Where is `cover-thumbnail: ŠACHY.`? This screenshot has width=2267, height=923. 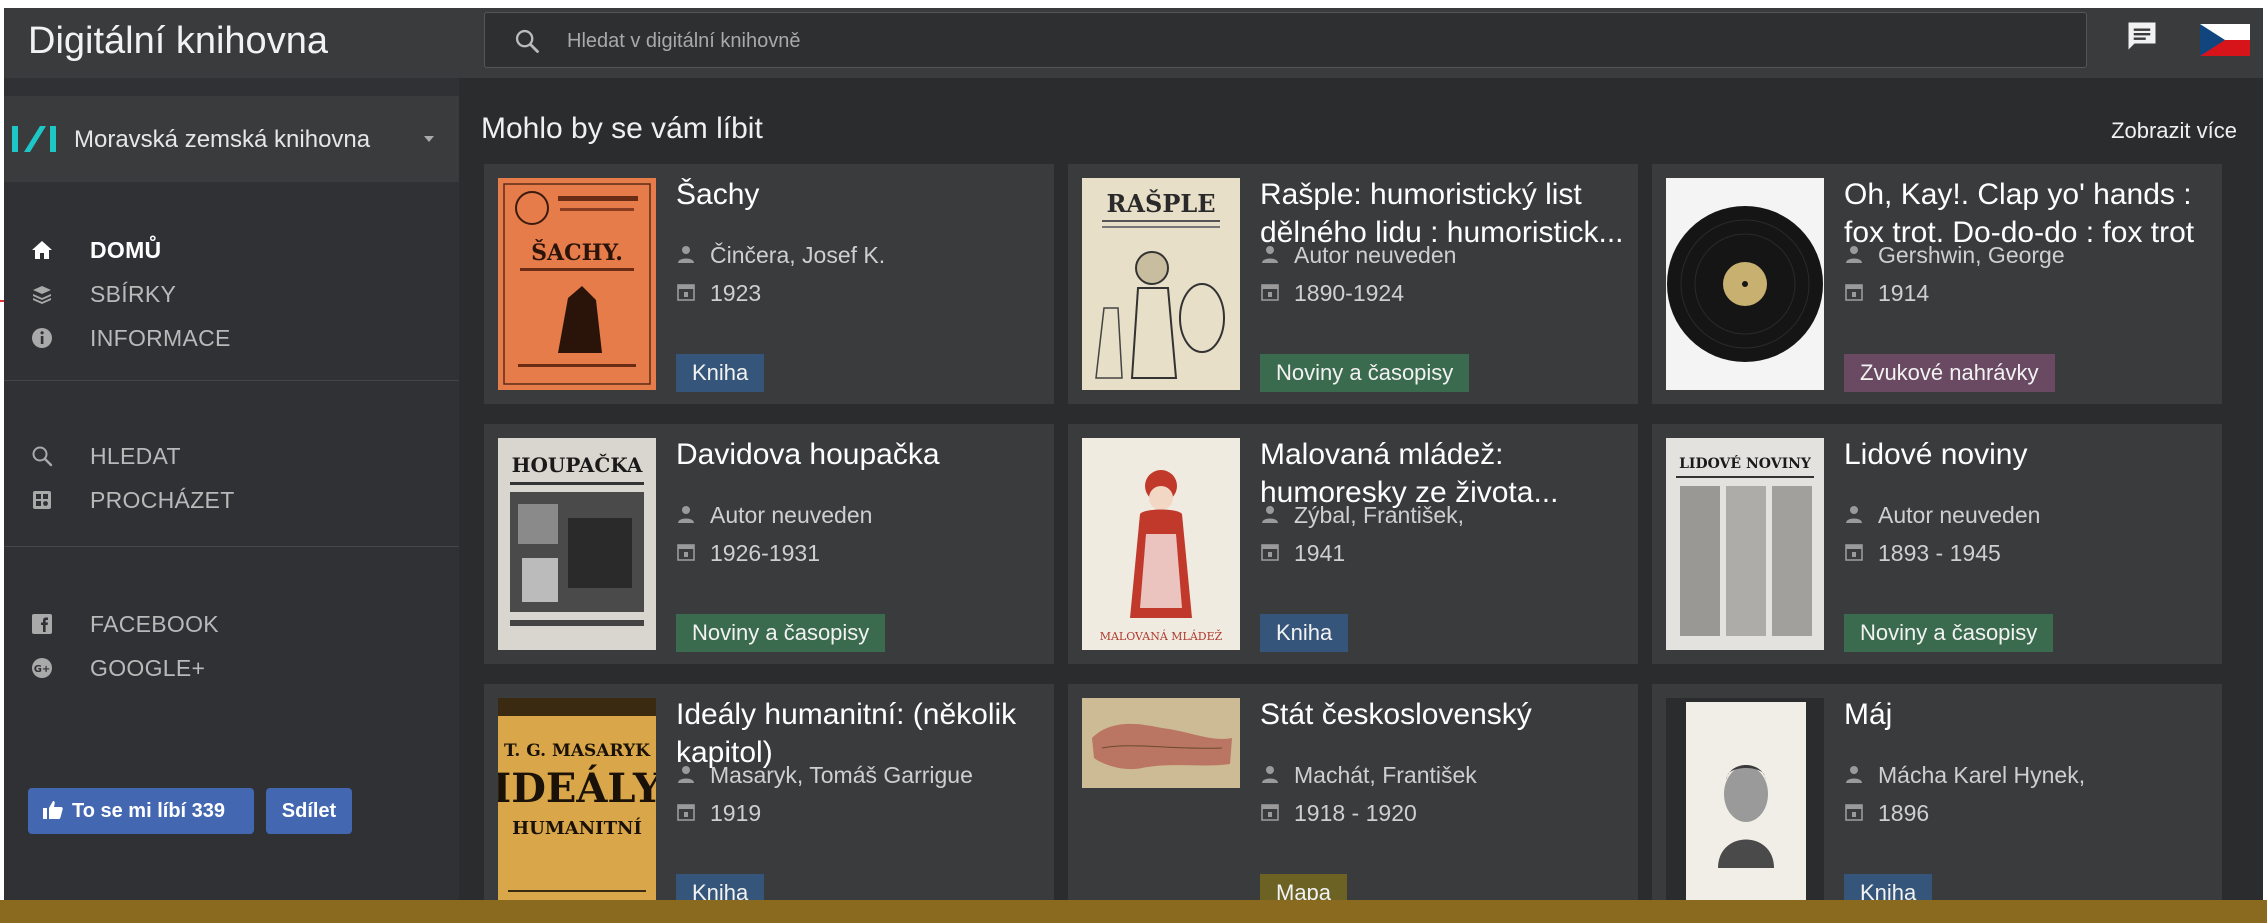
cover-thumbnail: ŠACHY. is located at coordinates (577, 284).